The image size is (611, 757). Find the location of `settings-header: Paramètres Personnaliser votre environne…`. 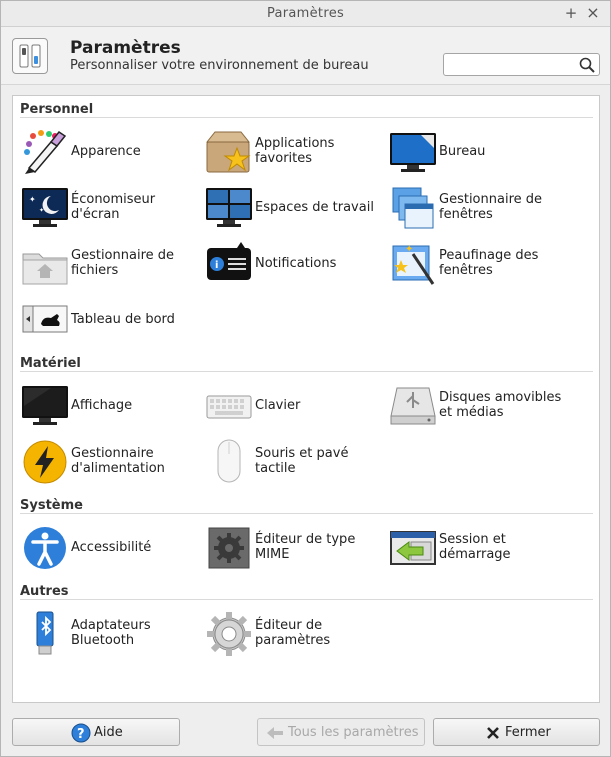

settings-header: Paramètres Personnaliser votre environne… is located at coordinates (305, 56).